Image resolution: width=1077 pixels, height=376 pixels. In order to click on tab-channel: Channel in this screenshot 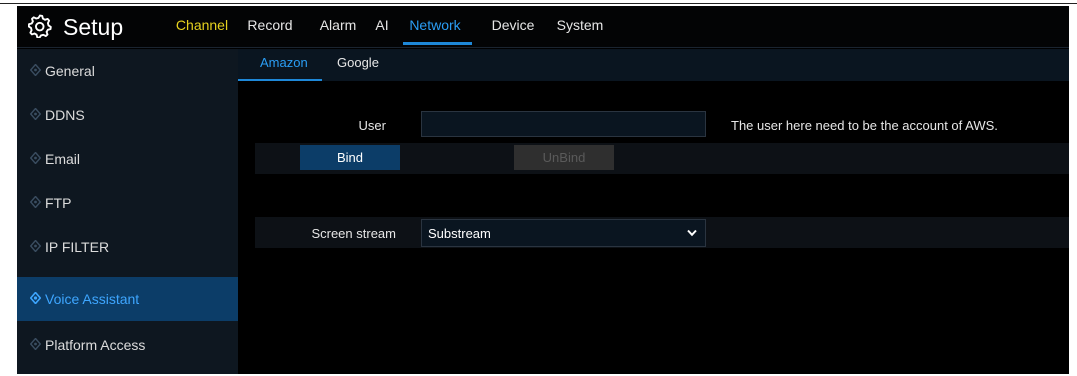, I will do `click(202, 27)`.